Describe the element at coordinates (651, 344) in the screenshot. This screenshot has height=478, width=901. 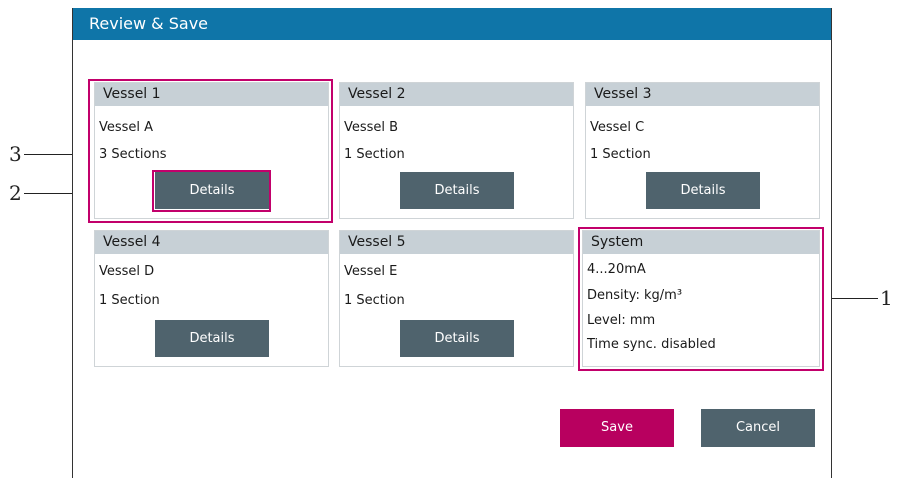
I see `system-time-sync: Time sync. disabled` at that location.